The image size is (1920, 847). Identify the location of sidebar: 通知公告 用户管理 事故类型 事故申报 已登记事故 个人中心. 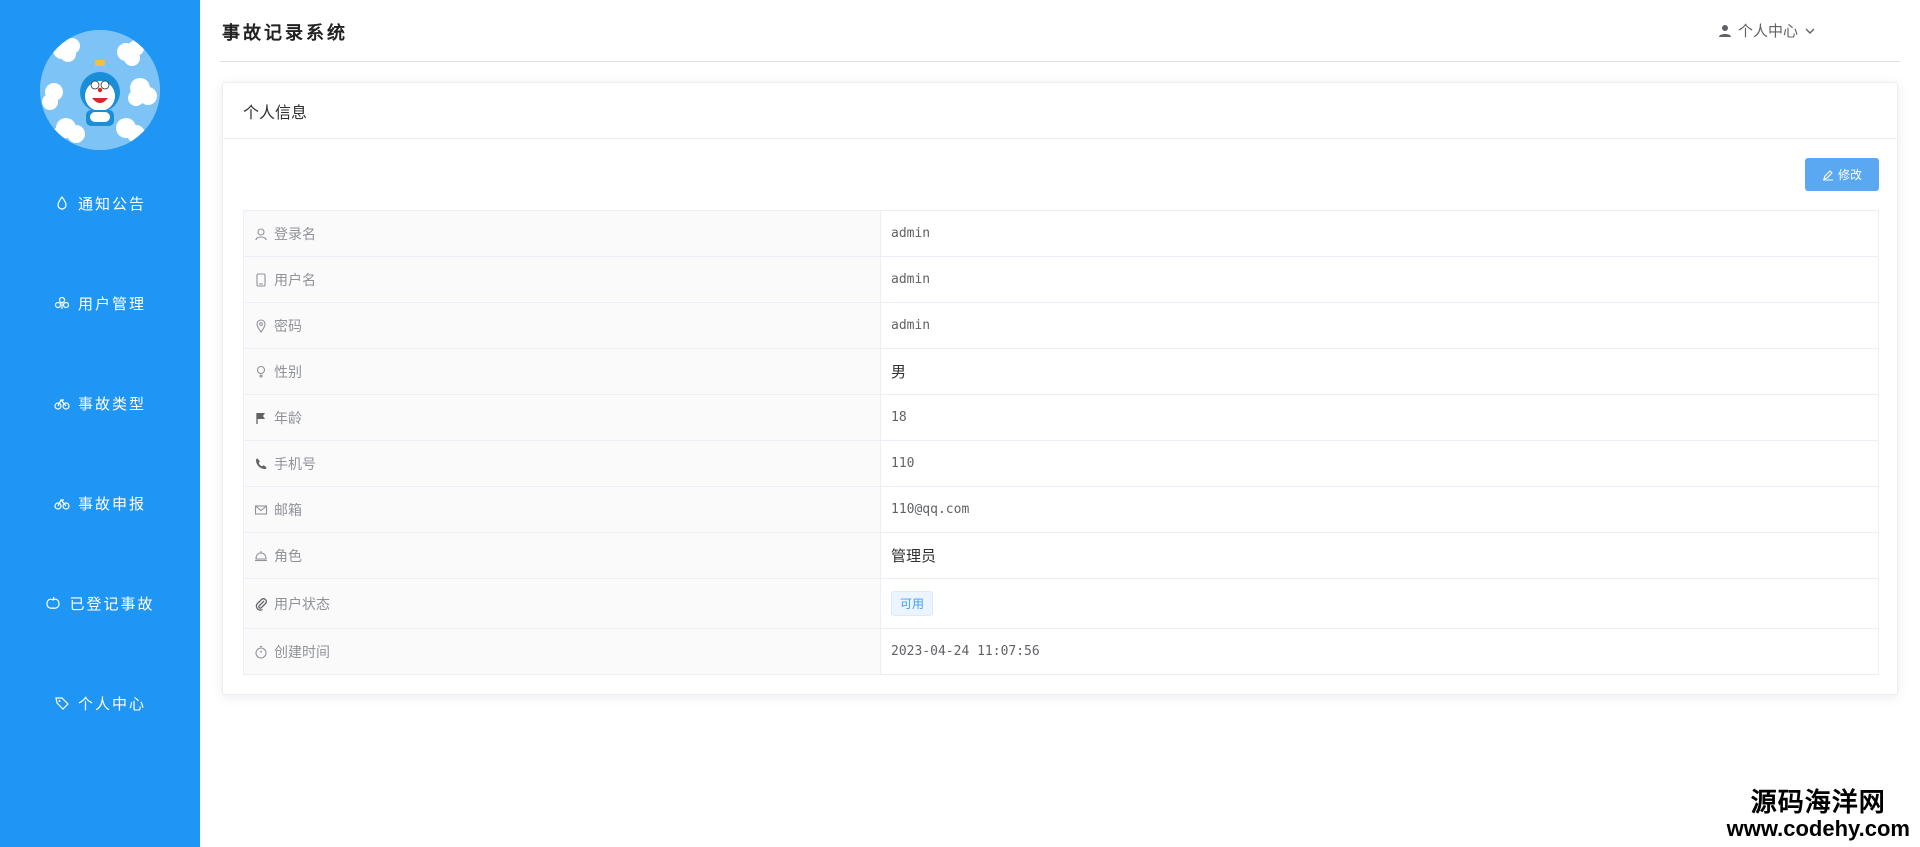
(100, 423).